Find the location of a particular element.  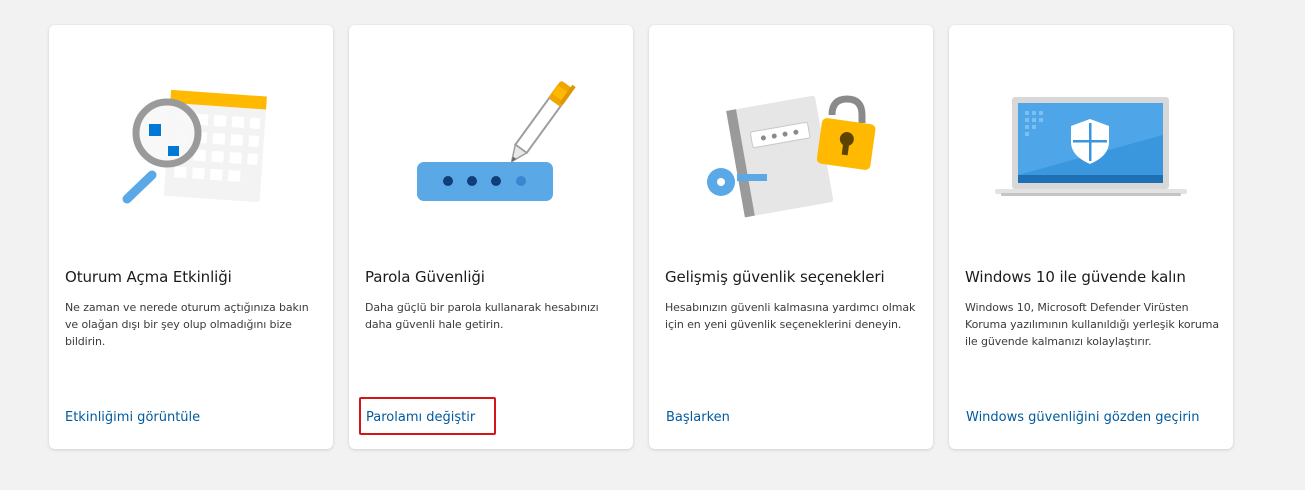

highlight-annotation is located at coordinates (427, 416).